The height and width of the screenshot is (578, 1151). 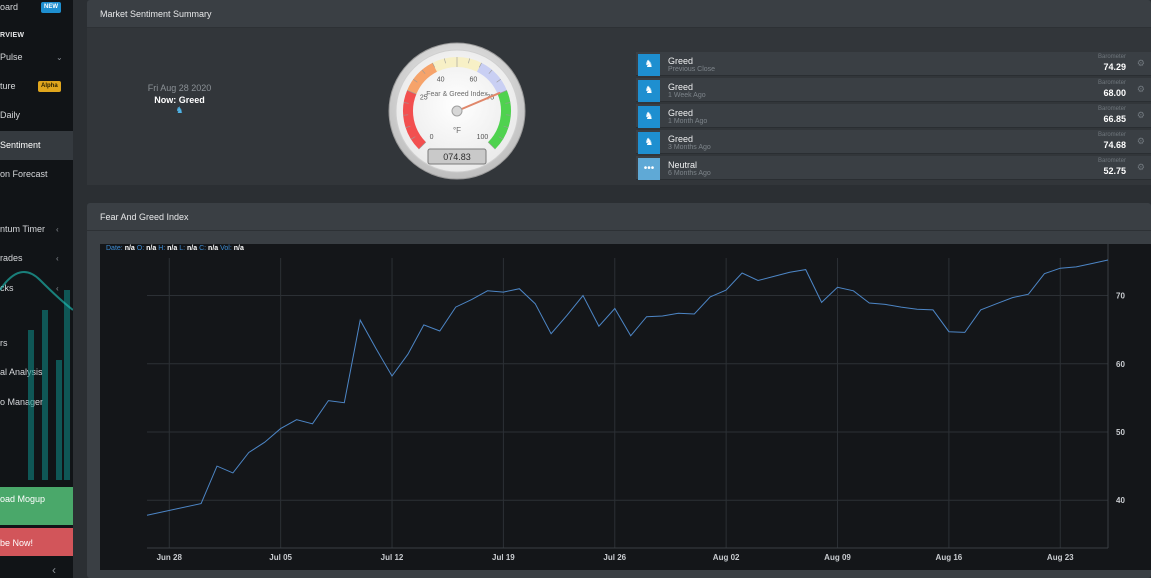 What do you see at coordinates (392, 557) in the screenshot?
I see `x-tick-label: Jul 12` at bounding box center [392, 557].